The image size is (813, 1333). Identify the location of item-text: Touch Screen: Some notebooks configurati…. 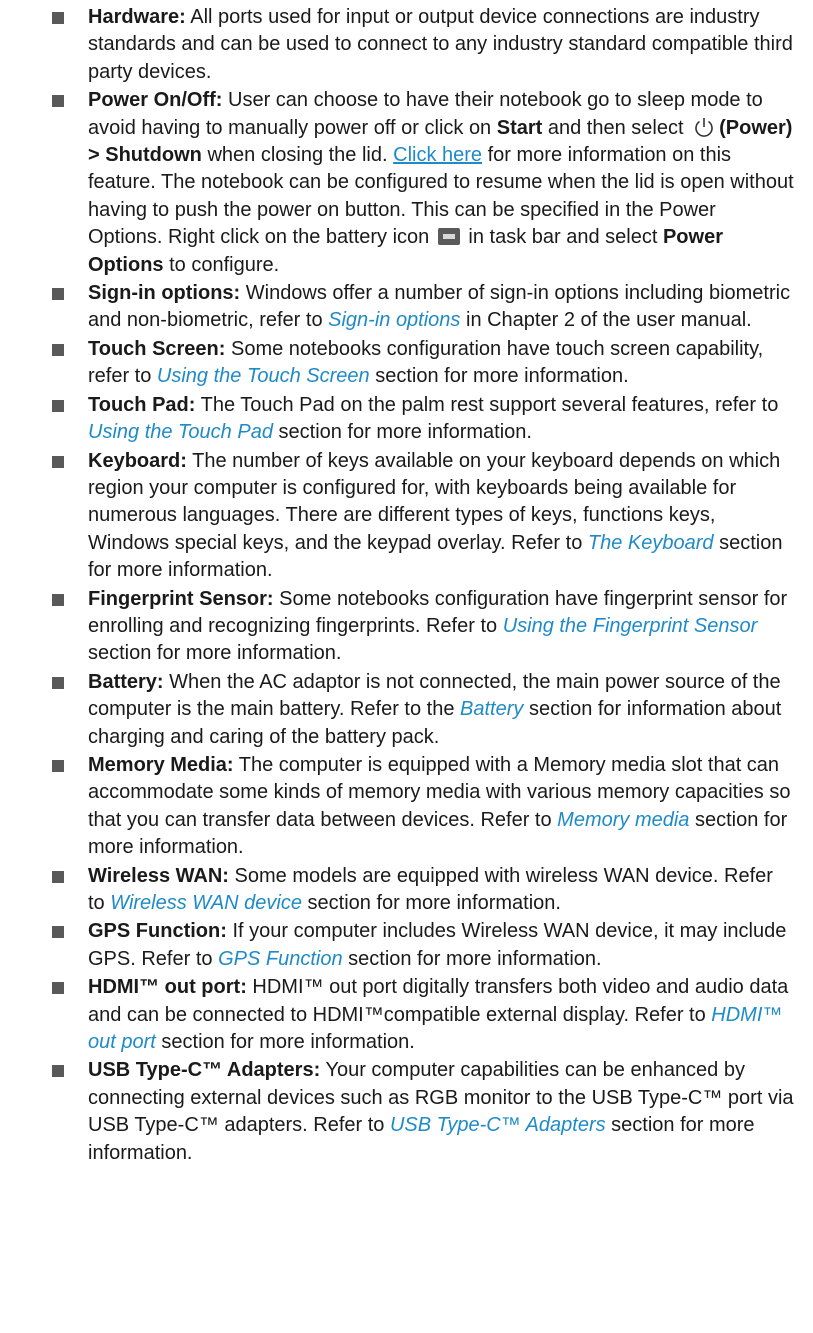
(441, 363).